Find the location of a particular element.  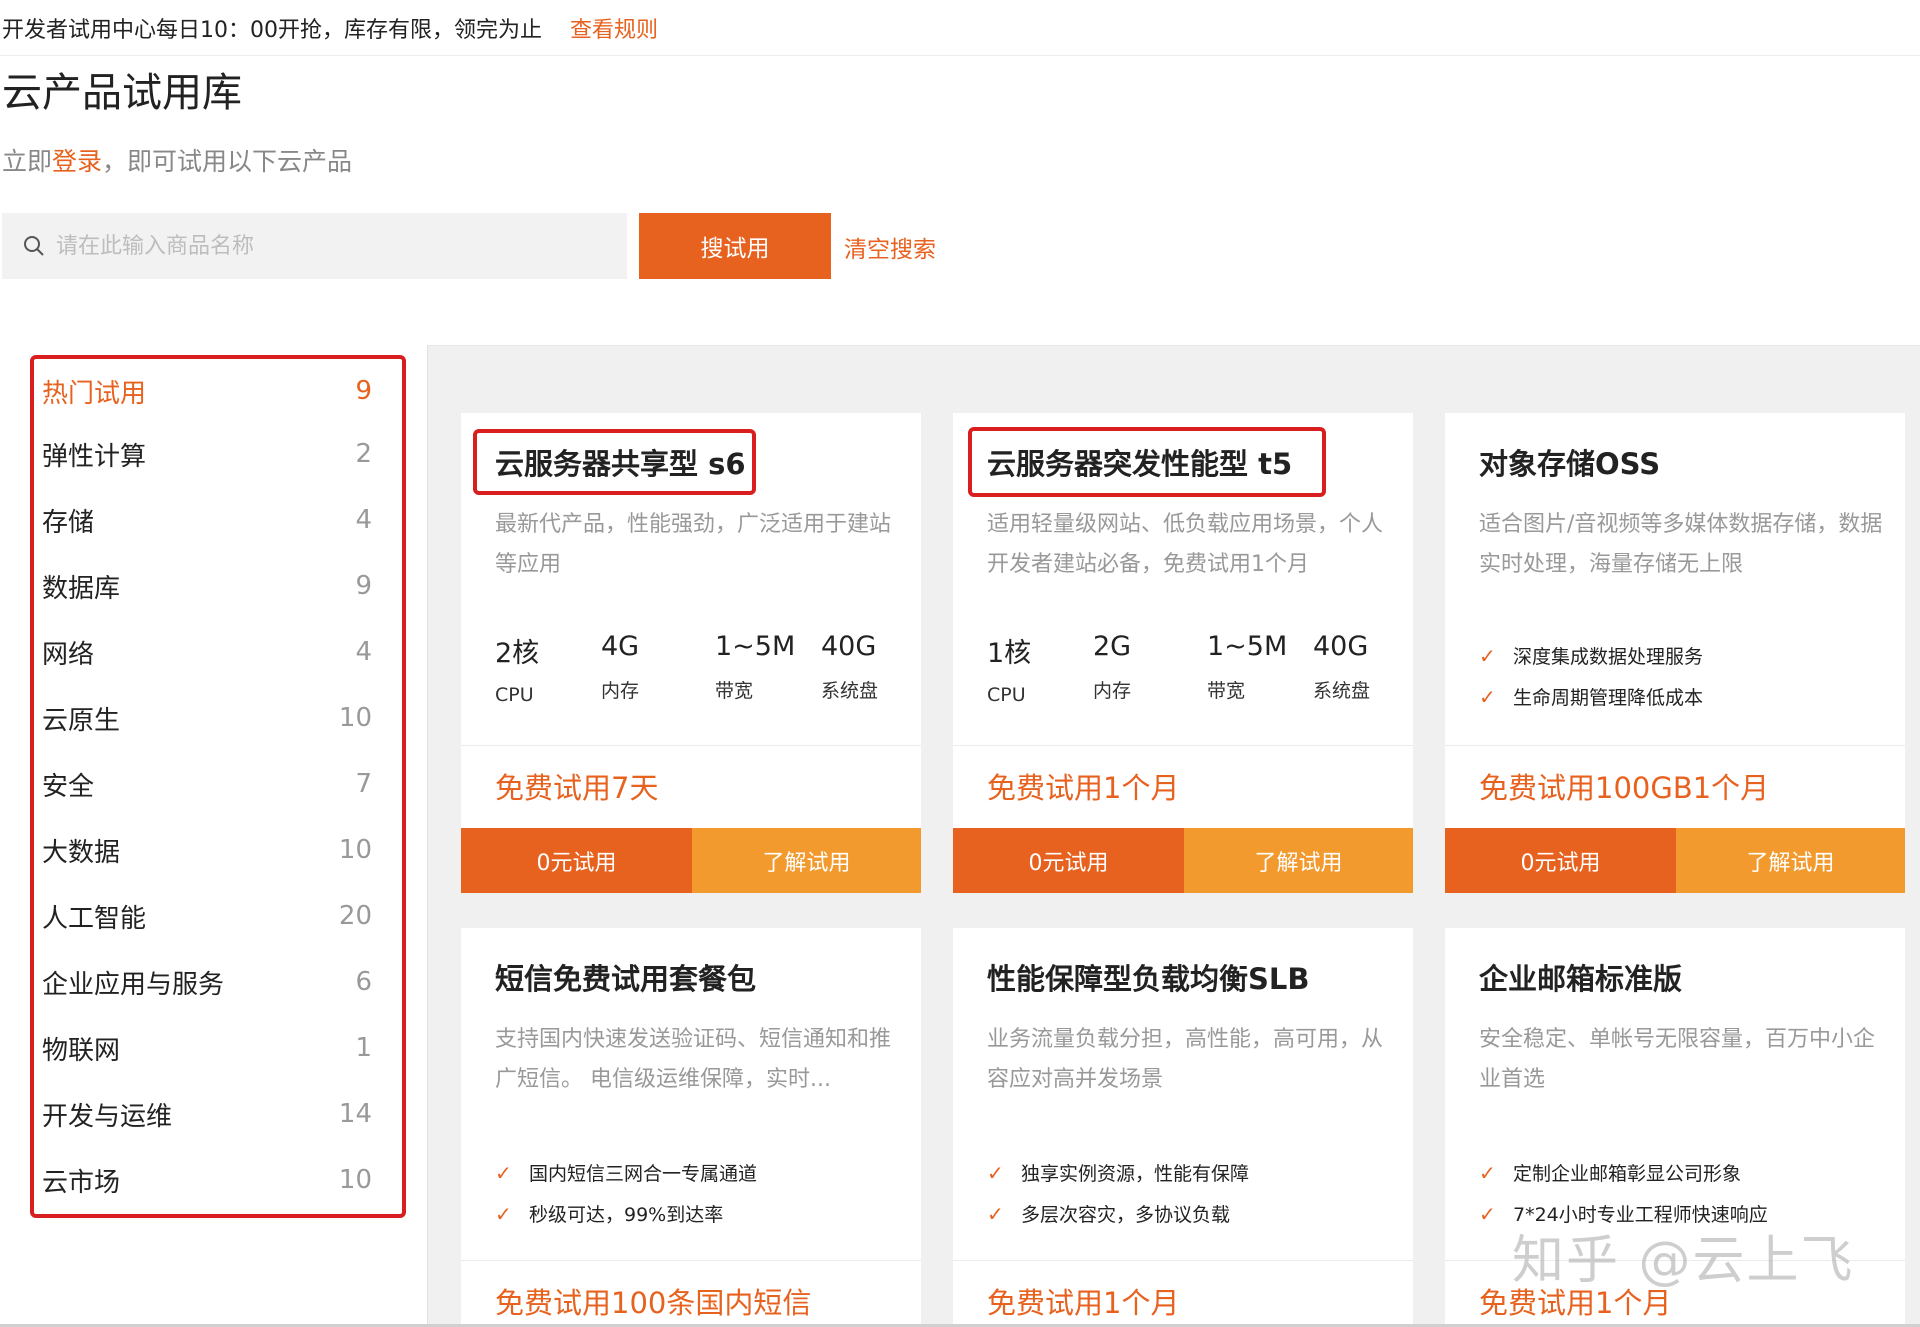

feature-item: ✓ 秒级可达，99%到达率 is located at coordinates (626, 1213).